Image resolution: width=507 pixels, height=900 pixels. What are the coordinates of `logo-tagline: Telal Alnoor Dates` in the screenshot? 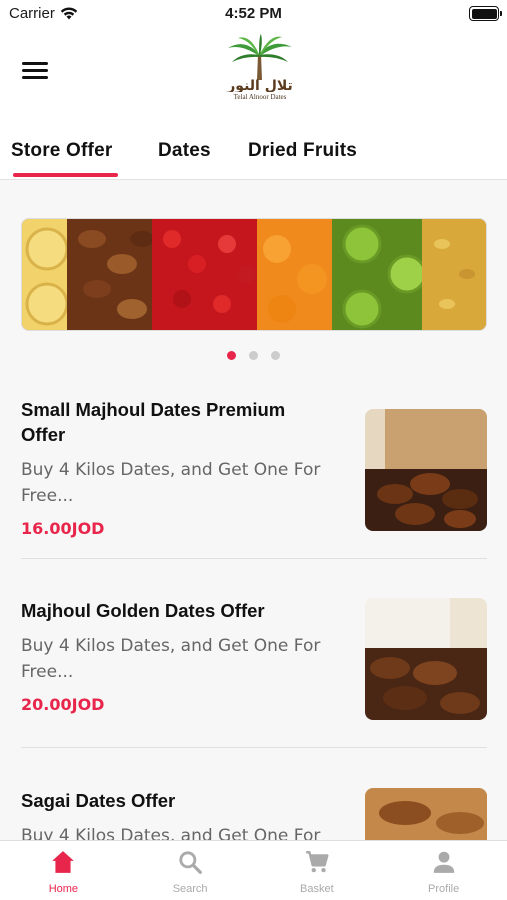 It's located at (260, 97).